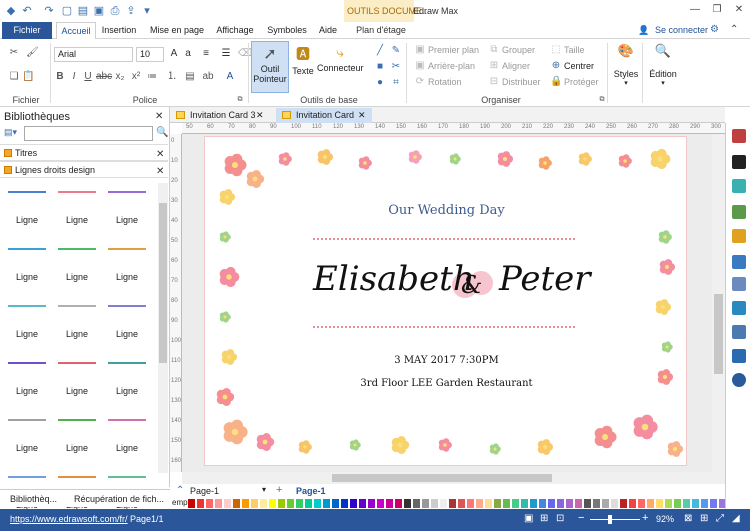  Describe the element at coordinates (150, 54) in the screenshot. I see `font-size-select: 10` at that location.